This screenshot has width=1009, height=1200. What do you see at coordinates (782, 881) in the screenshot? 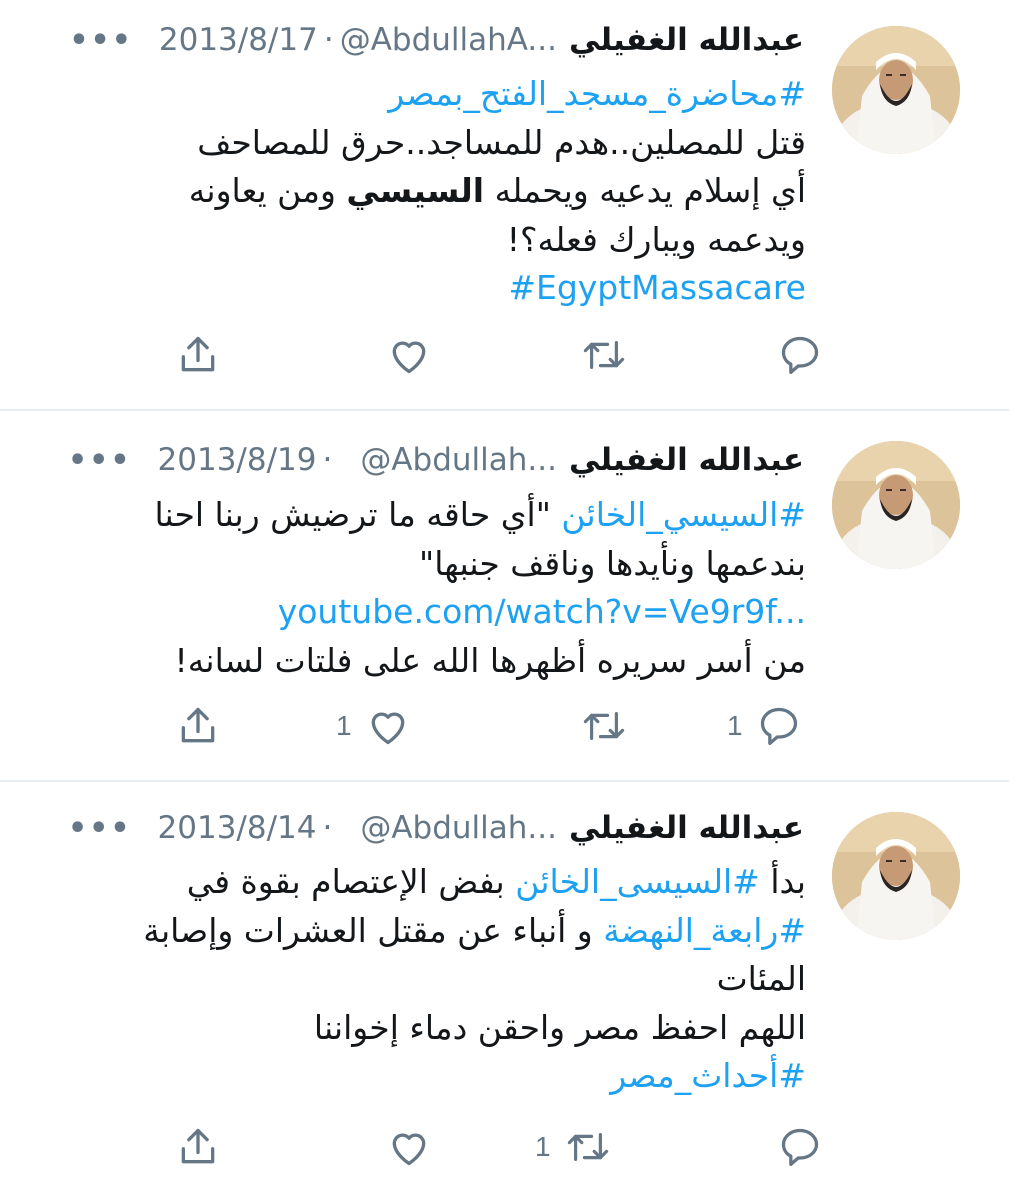
I see `tweet-text-part: بدأ` at bounding box center [782, 881].